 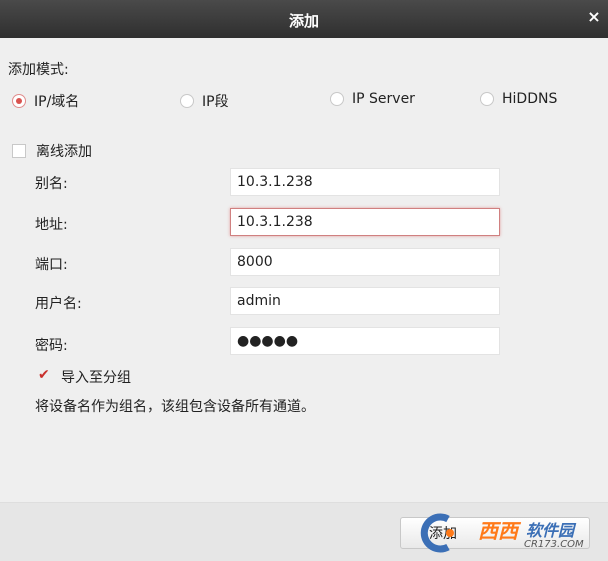 What do you see at coordinates (58, 304) in the screenshot?
I see `username-label: 用户名:` at bounding box center [58, 304].